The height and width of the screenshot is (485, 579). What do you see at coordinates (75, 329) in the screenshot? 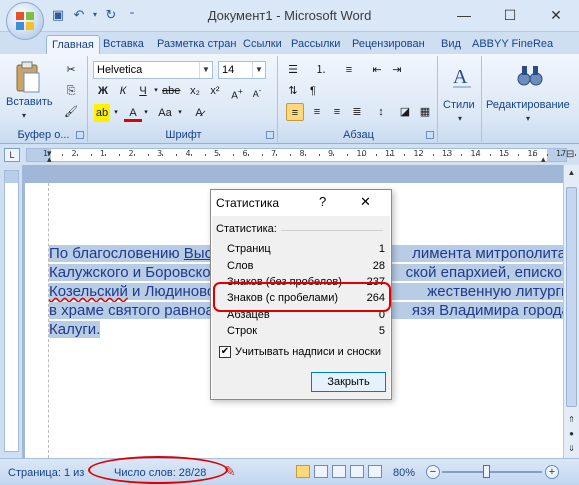
I see `doc-line-text: Калуги.` at bounding box center [75, 329].